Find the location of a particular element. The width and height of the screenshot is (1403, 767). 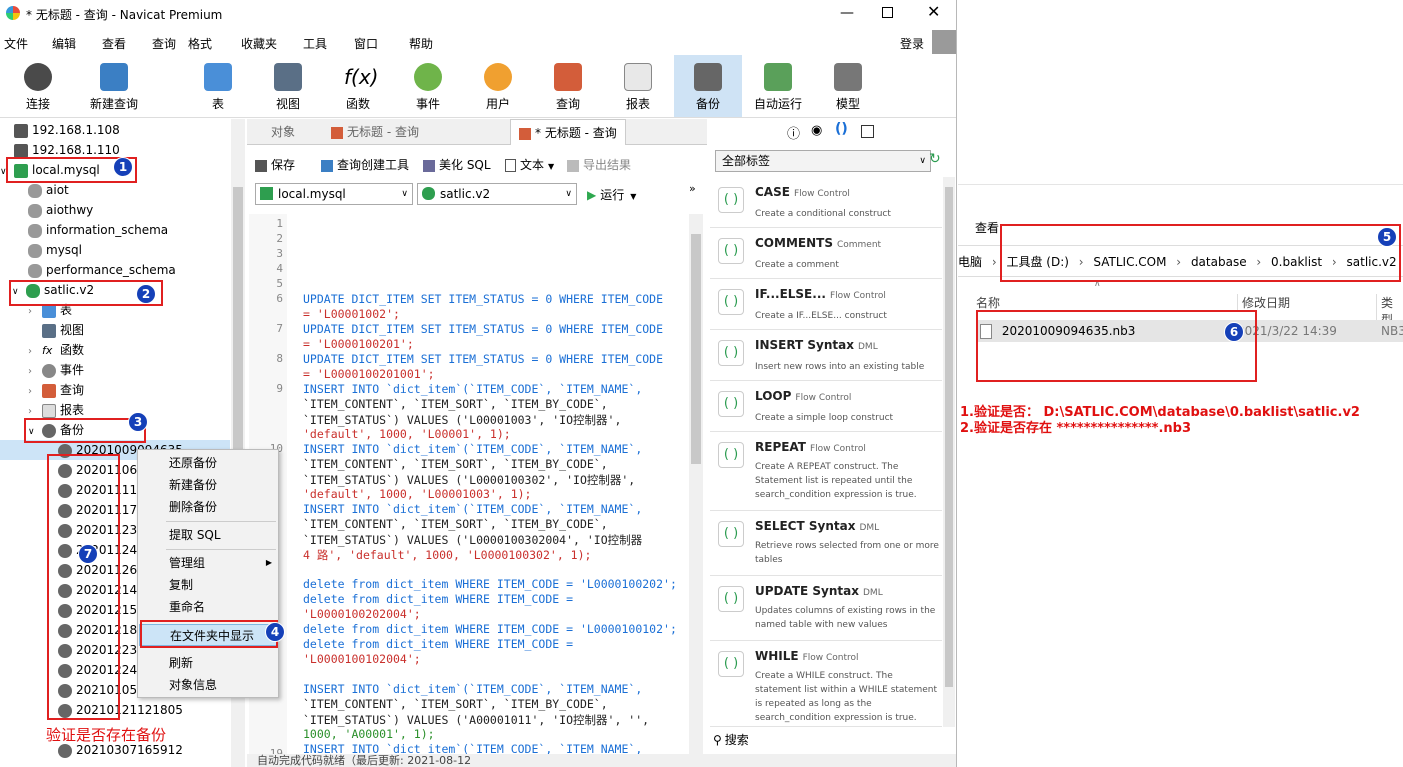

maximize-icon is located at coordinates (887, 12).